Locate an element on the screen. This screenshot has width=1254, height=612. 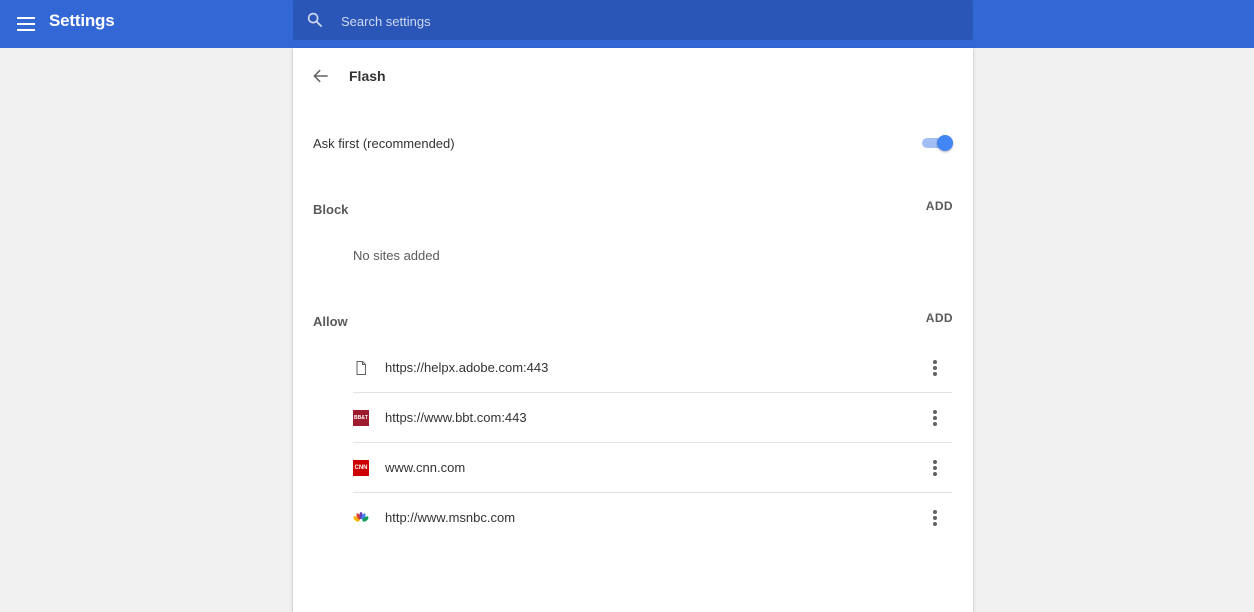
document-icon is located at coordinates (361, 368).